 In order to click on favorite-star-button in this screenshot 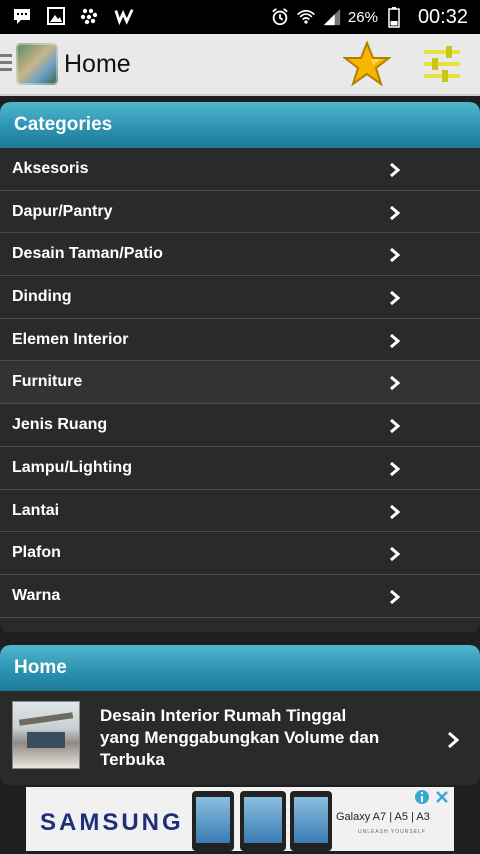, I will do `click(367, 64)`.